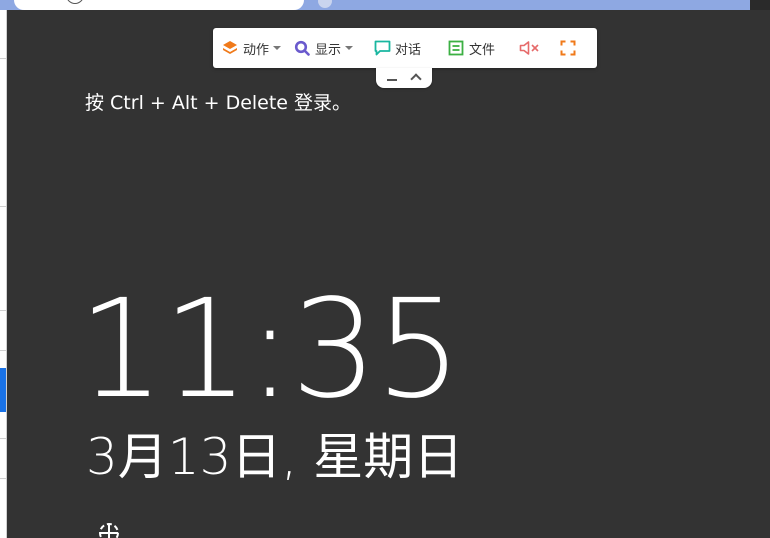  Describe the element at coordinates (416, 79) in the screenshot. I see `chevron-up-icon` at that location.